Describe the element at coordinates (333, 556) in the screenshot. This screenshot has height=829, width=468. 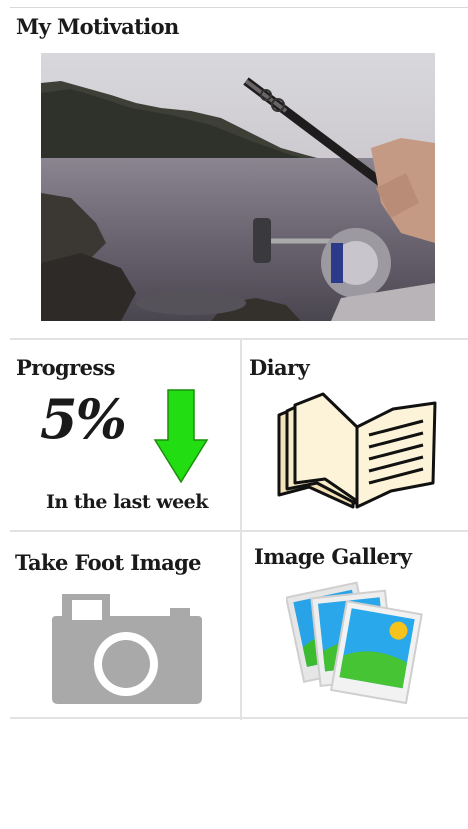
I see `image-gallery-title: Image Gallery` at that location.